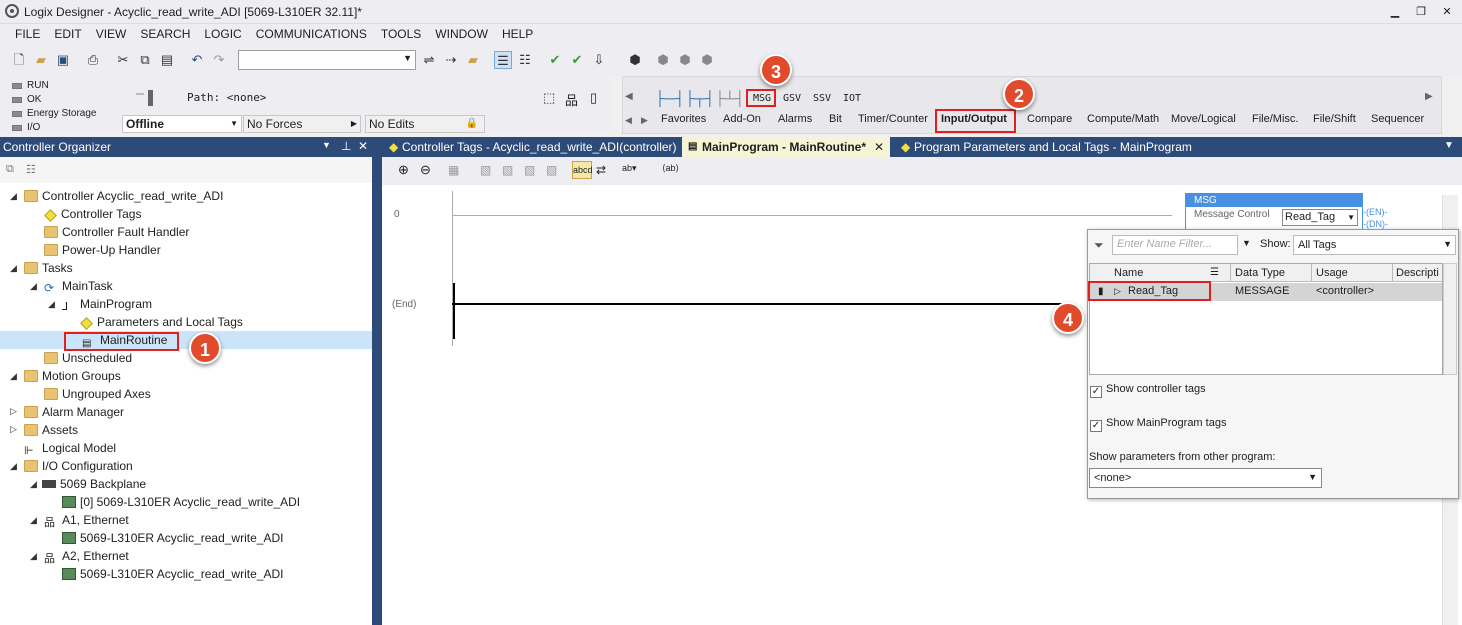 The image size is (1462, 625). What do you see at coordinates (197, 60) in the screenshot?
I see `undo-icon: ↶` at bounding box center [197, 60].